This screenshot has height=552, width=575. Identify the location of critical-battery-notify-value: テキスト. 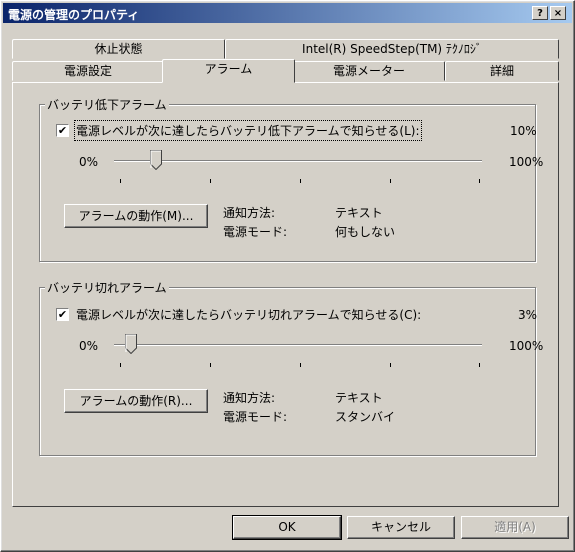
(359, 398).